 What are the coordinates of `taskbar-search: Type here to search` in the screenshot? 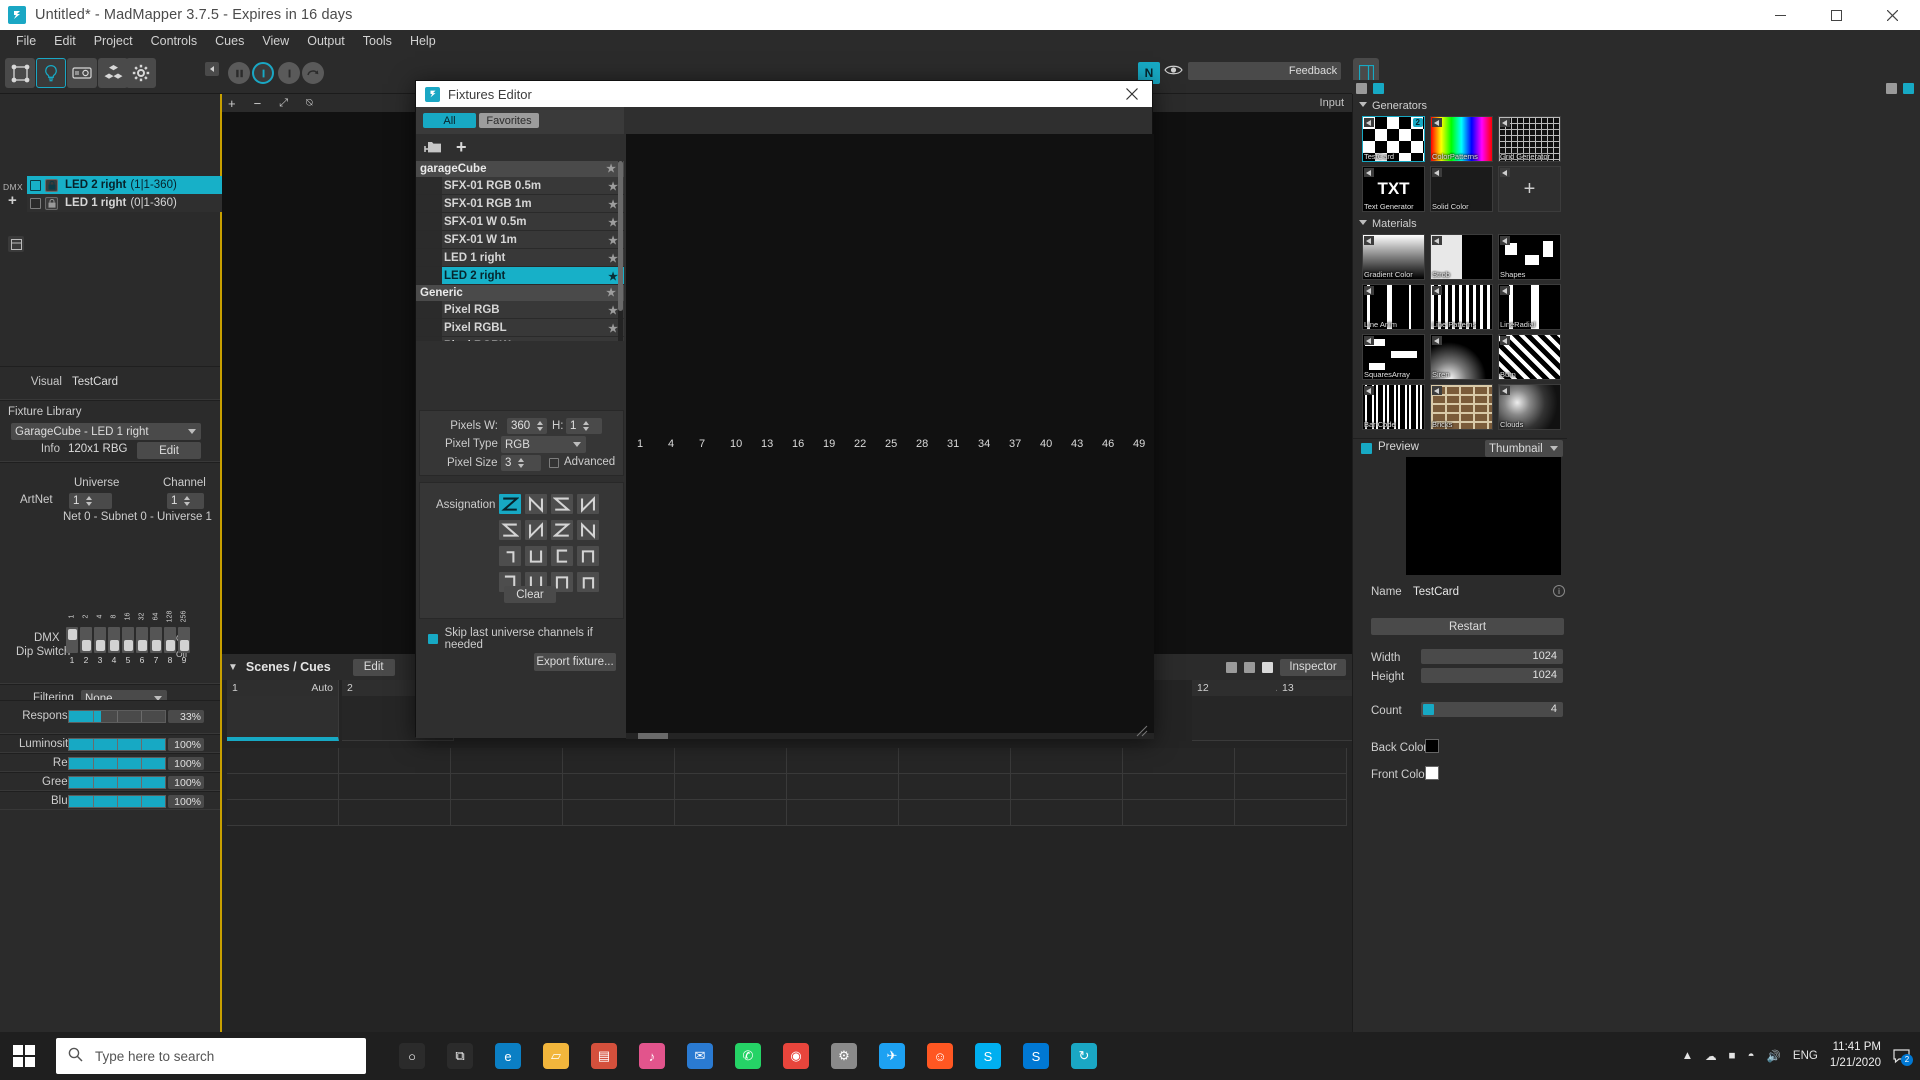 It's located at (211, 1056).